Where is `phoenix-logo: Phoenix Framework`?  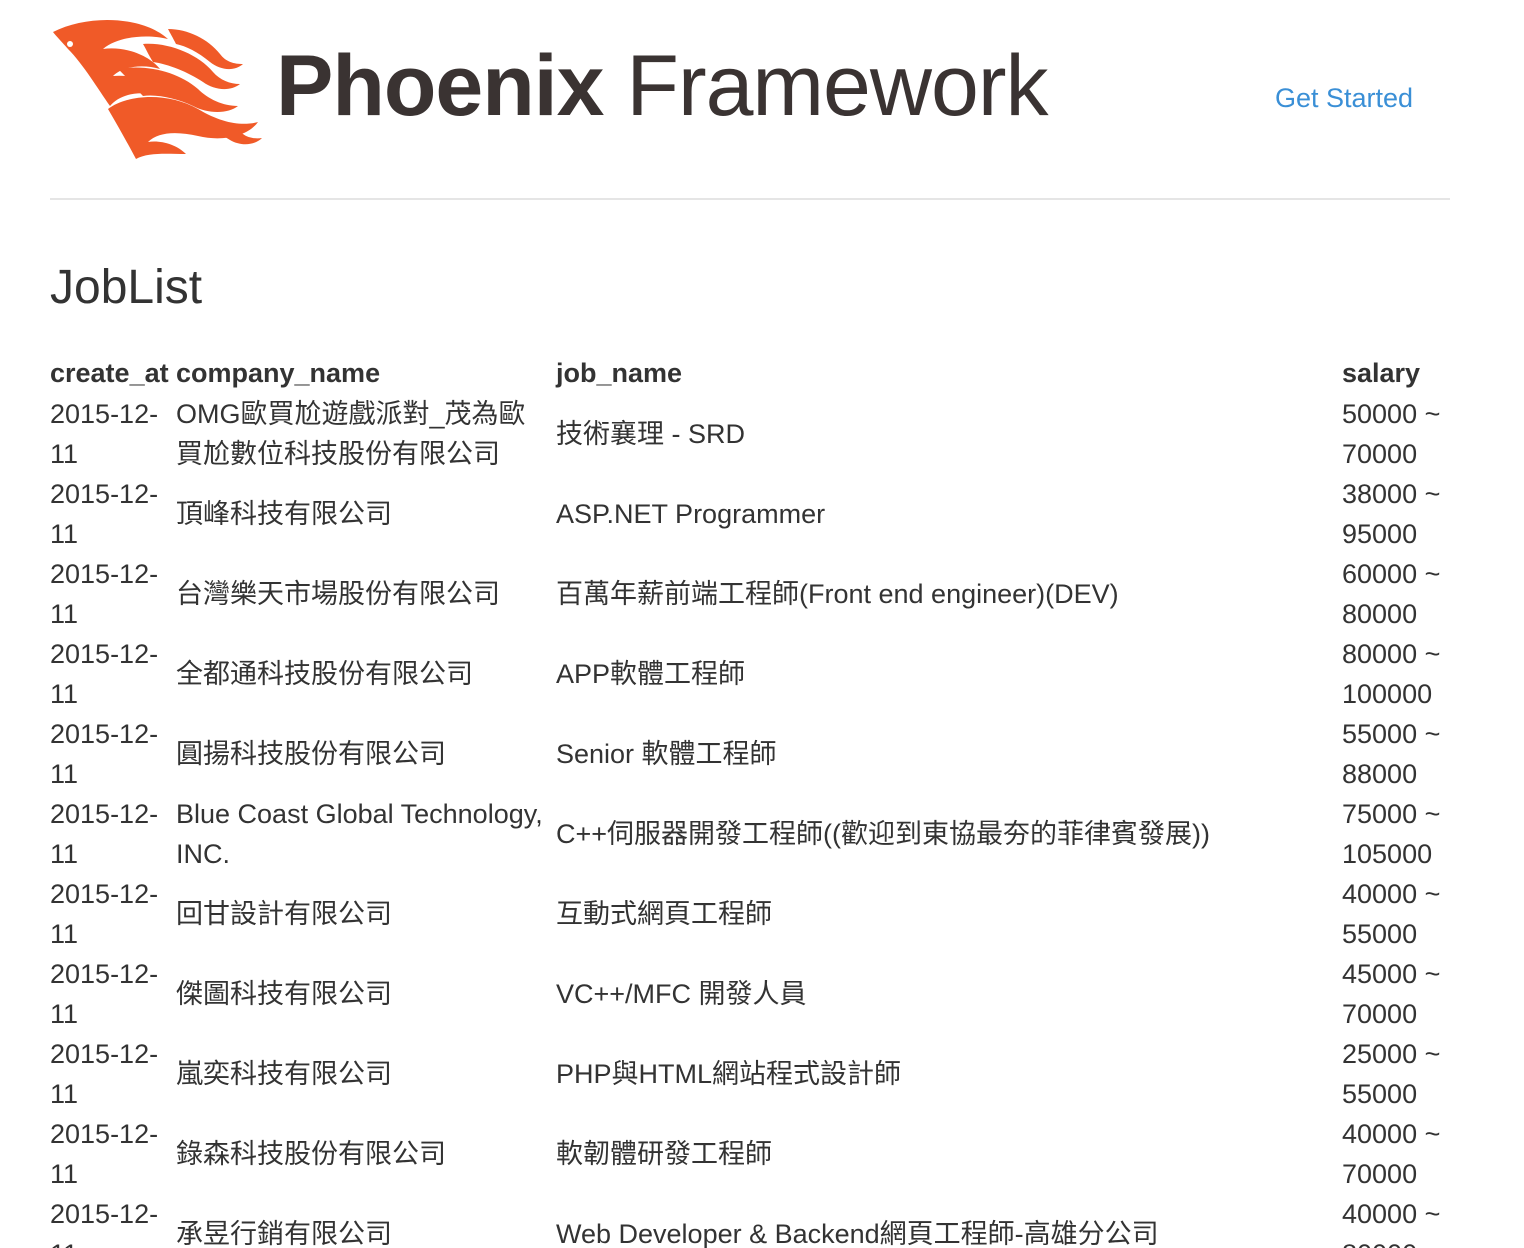
phoenix-logo: Phoenix Framework is located at coordinates (578, 89).